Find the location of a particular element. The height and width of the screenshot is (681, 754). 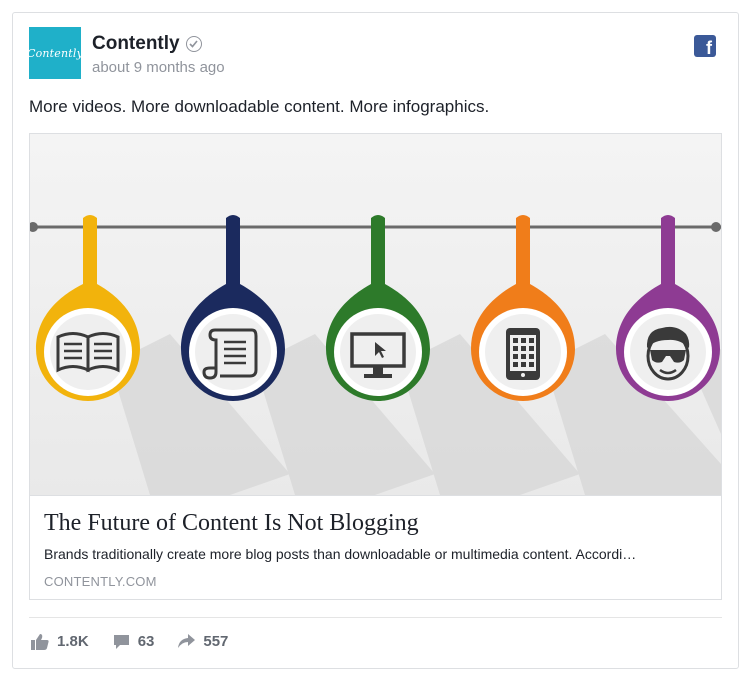

like-icon is located at coordinates (40, 641).